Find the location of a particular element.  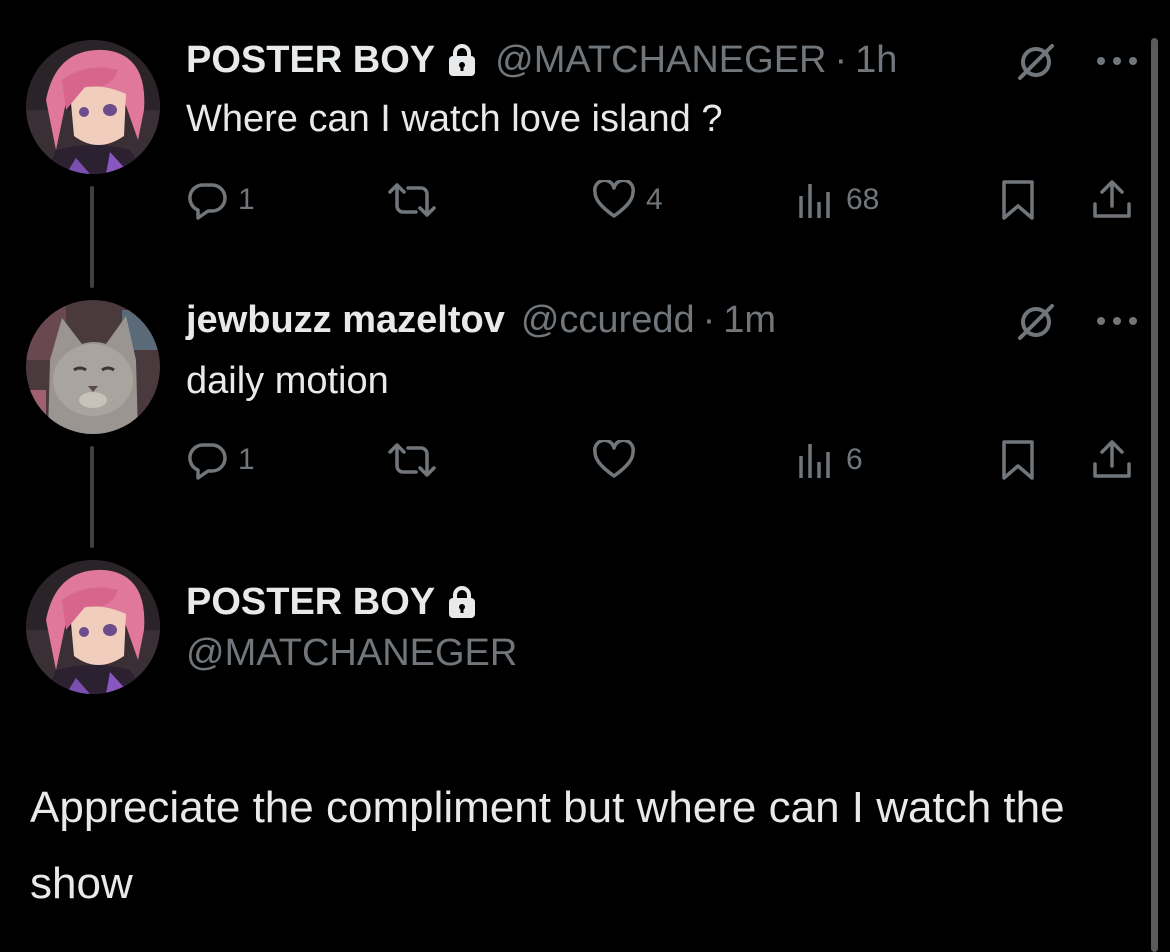

avatar-jewbuzz is located at coordinates (93, 367).